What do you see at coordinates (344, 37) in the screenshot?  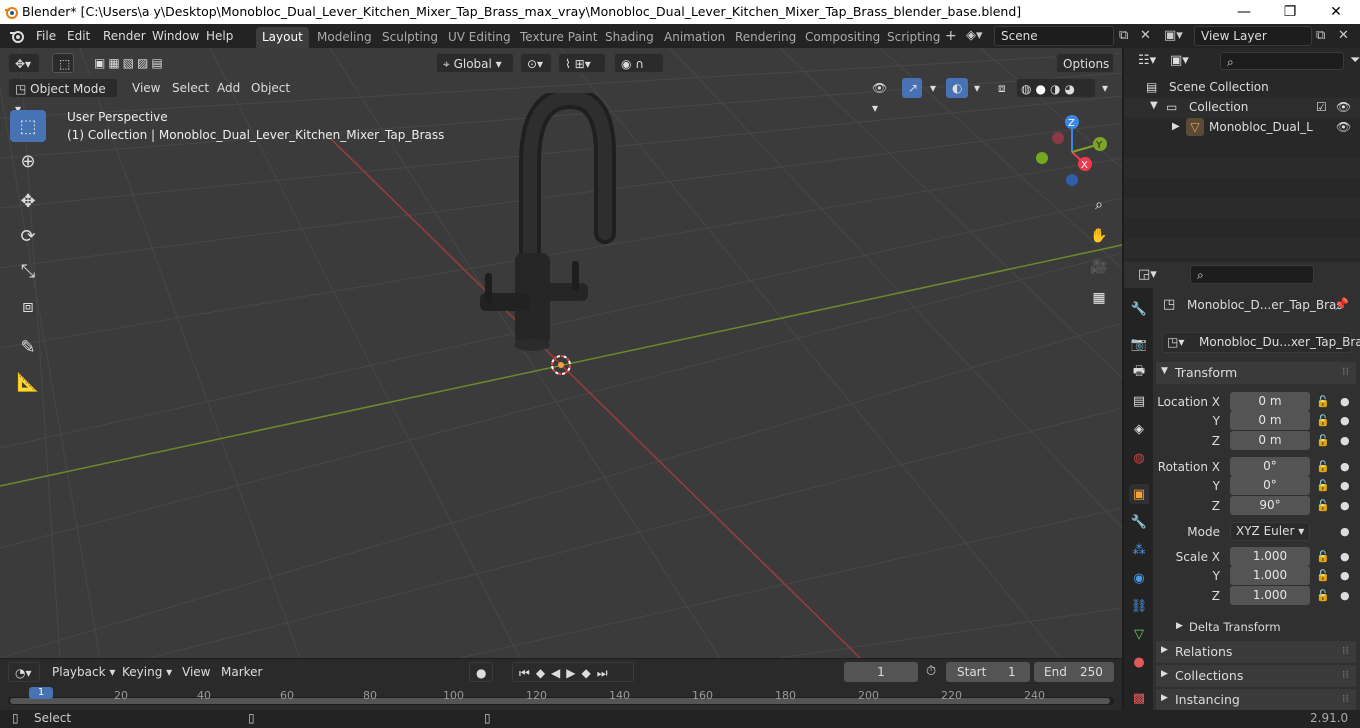 I see `tab-modeling: Modeling` at bounding box center [344, 37].